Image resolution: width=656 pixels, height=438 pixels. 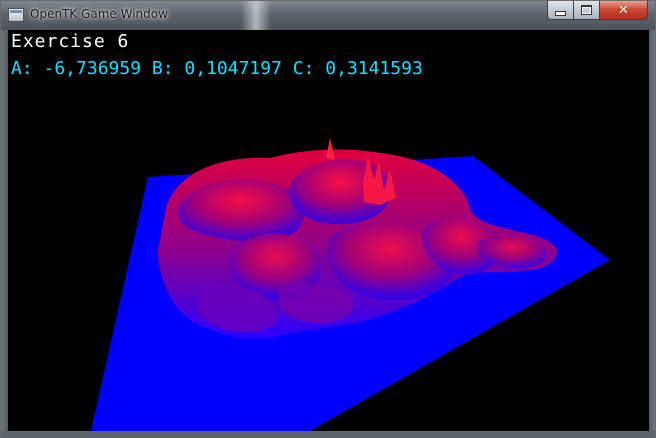 What do you see at coordinates (328, 15) in the screenshot?
I see `title-bar: OpenTK Game Window ✕` at bounding box center [328, 15].